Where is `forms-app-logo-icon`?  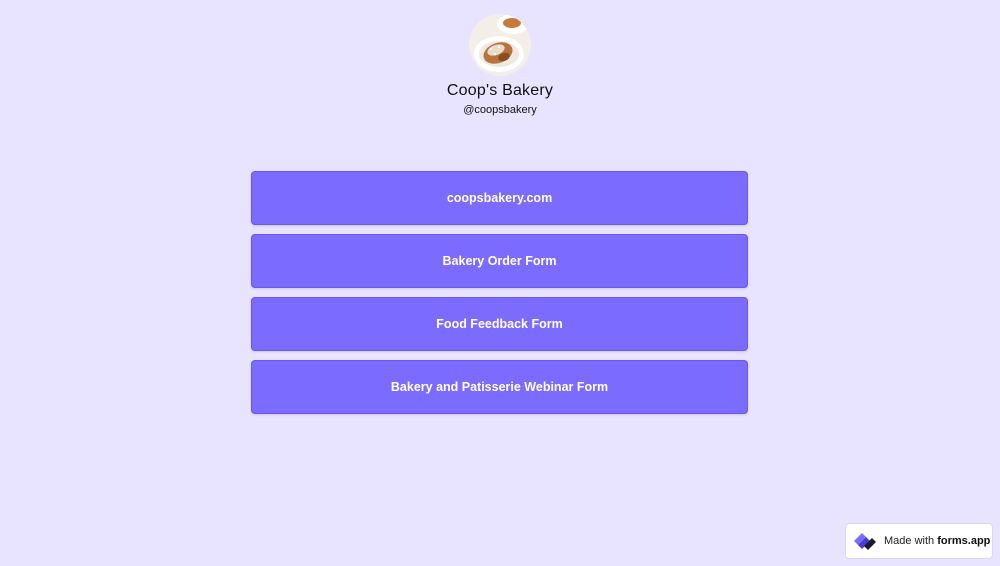 forms-app-logo-icon is located at coordinates (865, 541).